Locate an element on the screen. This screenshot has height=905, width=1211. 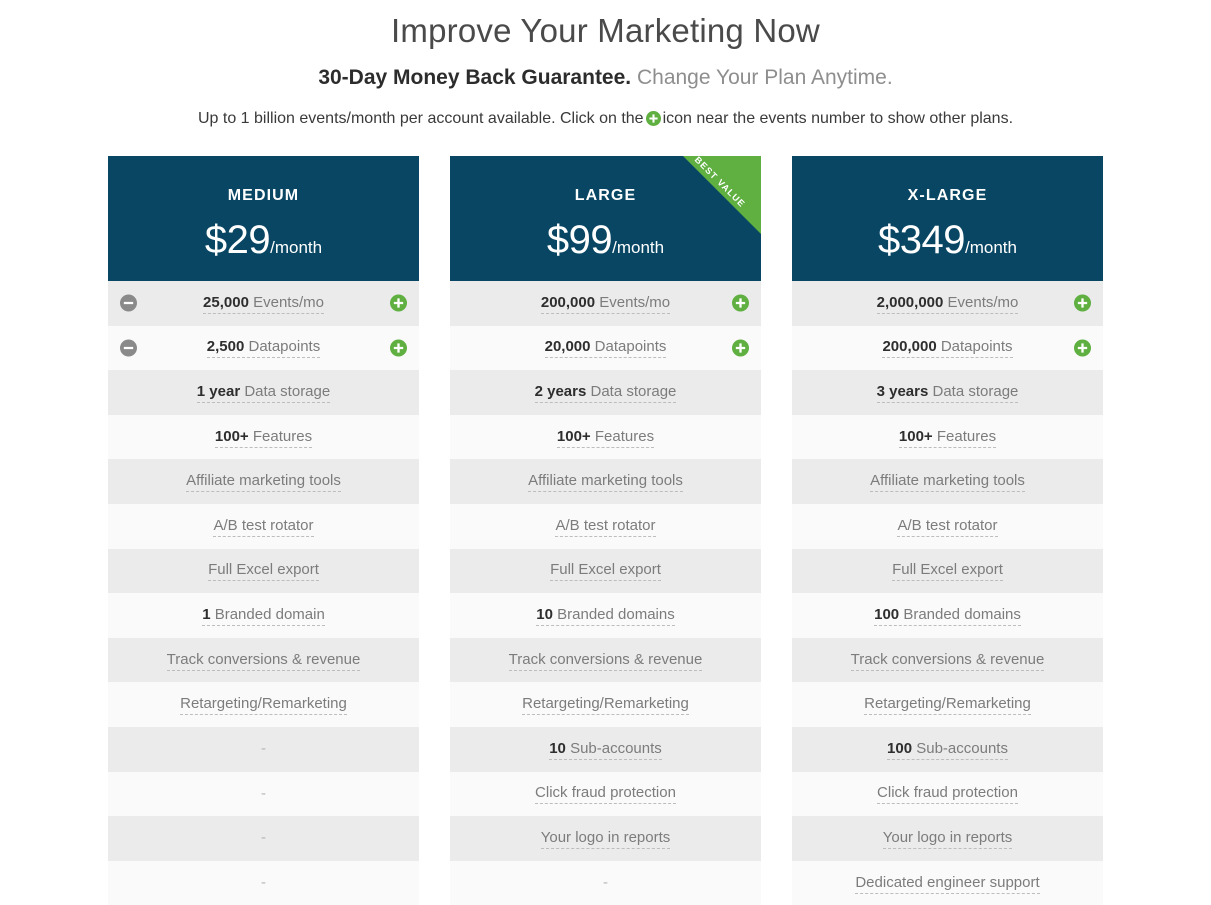
feature-text: Sub-accounts is located at coordinates (616, 748).